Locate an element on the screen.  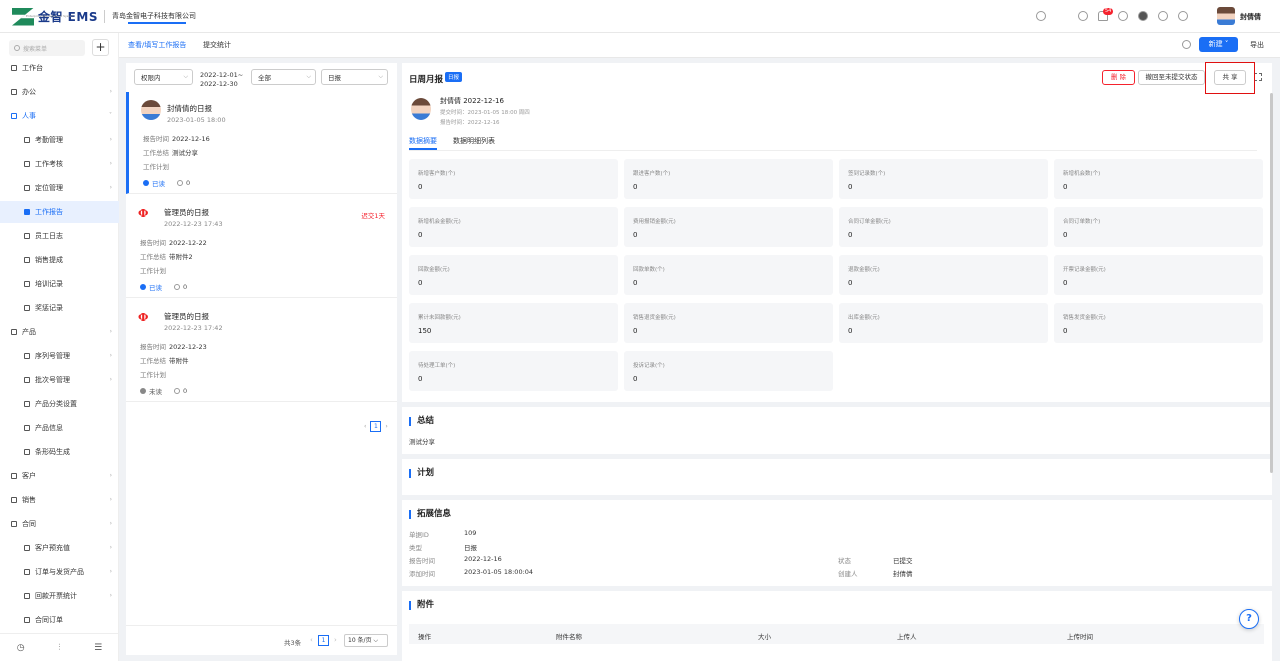
help-button: ? is located at coordinates (1249, 619).